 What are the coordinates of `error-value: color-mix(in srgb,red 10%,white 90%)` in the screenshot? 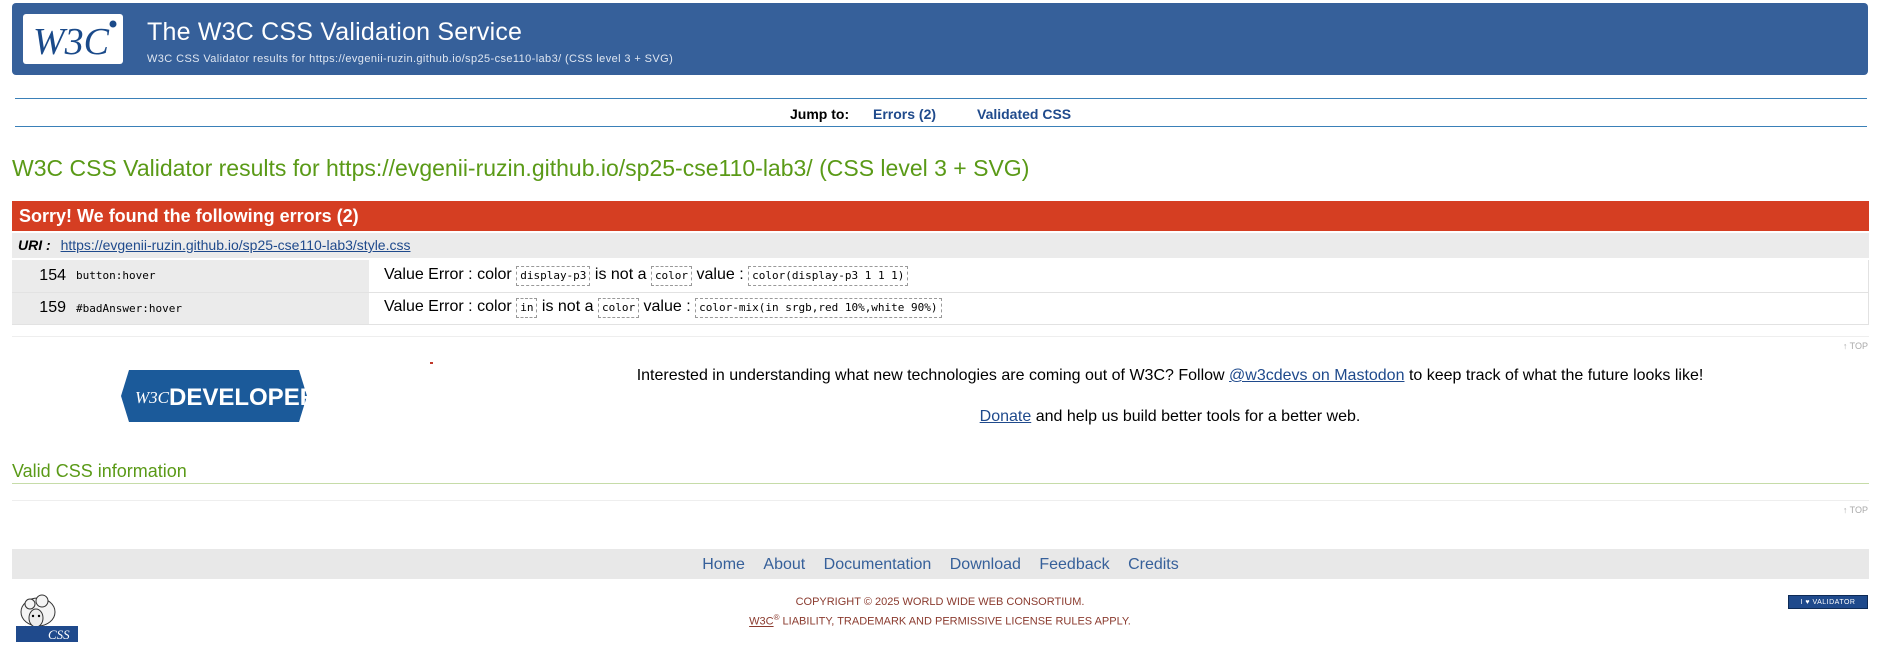 It's located at (818, 308).